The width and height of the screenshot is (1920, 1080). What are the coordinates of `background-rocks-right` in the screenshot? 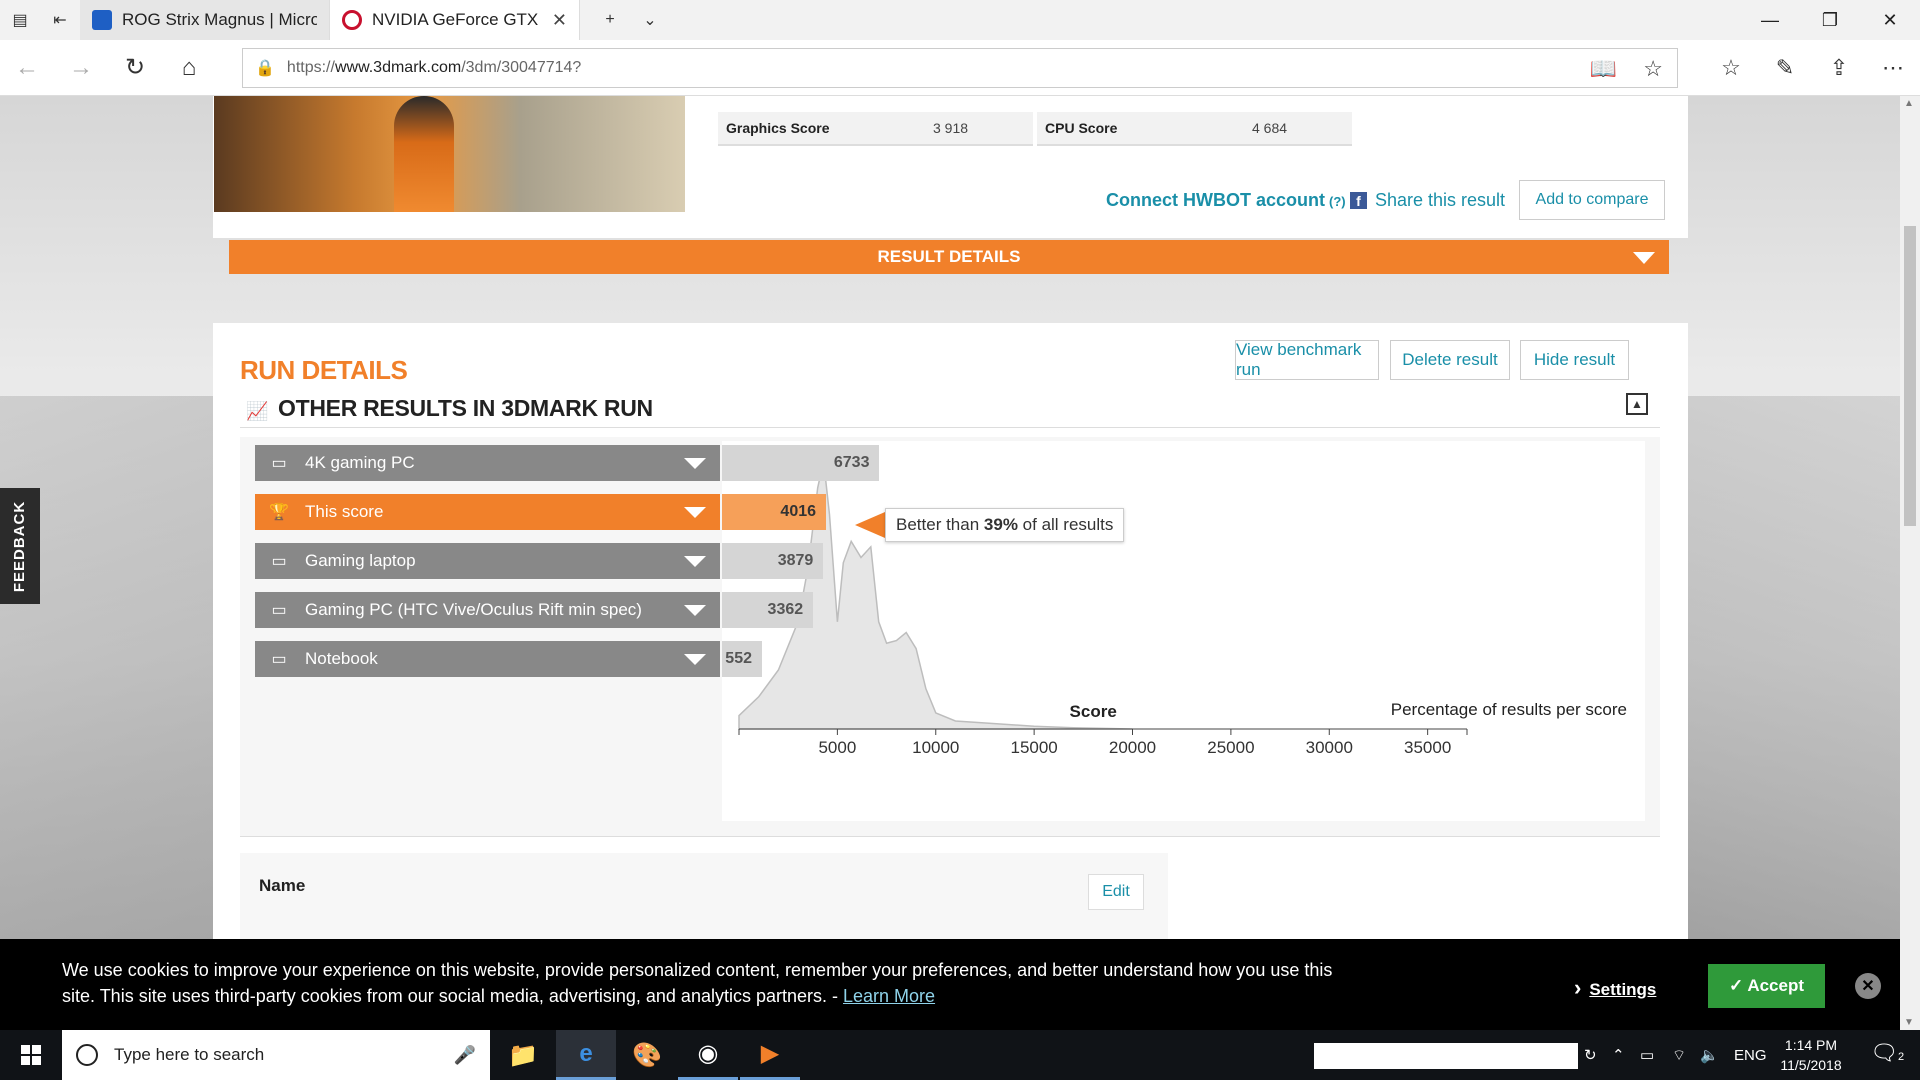 It's located at (1780, 713).